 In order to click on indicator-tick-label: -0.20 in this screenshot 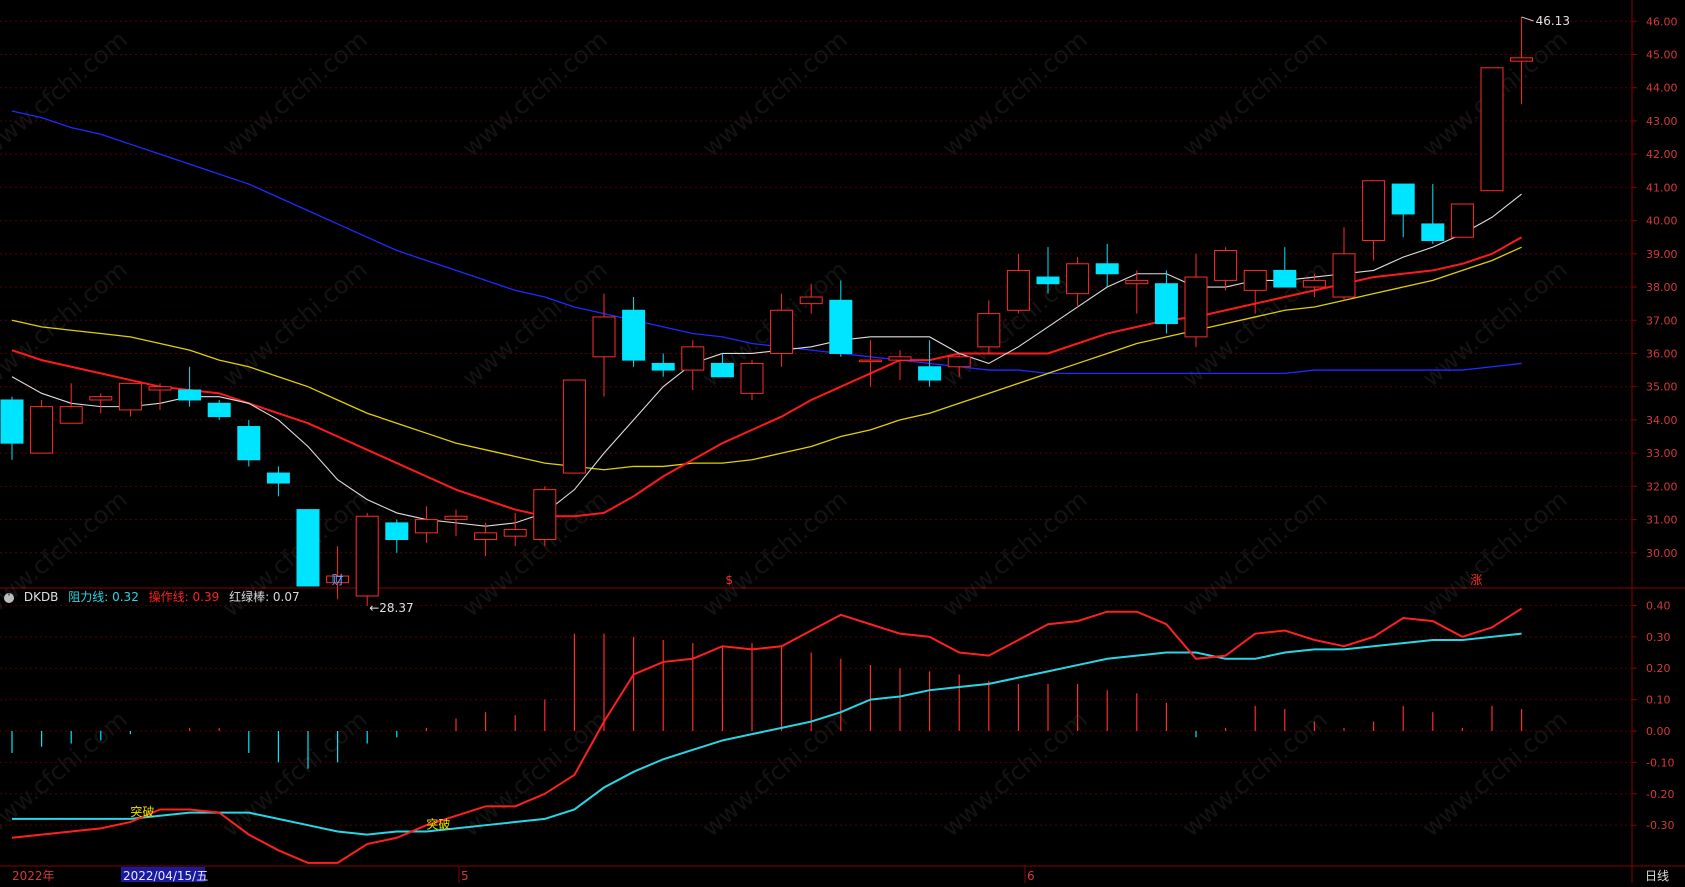, I will do `click(1660, 794)`.